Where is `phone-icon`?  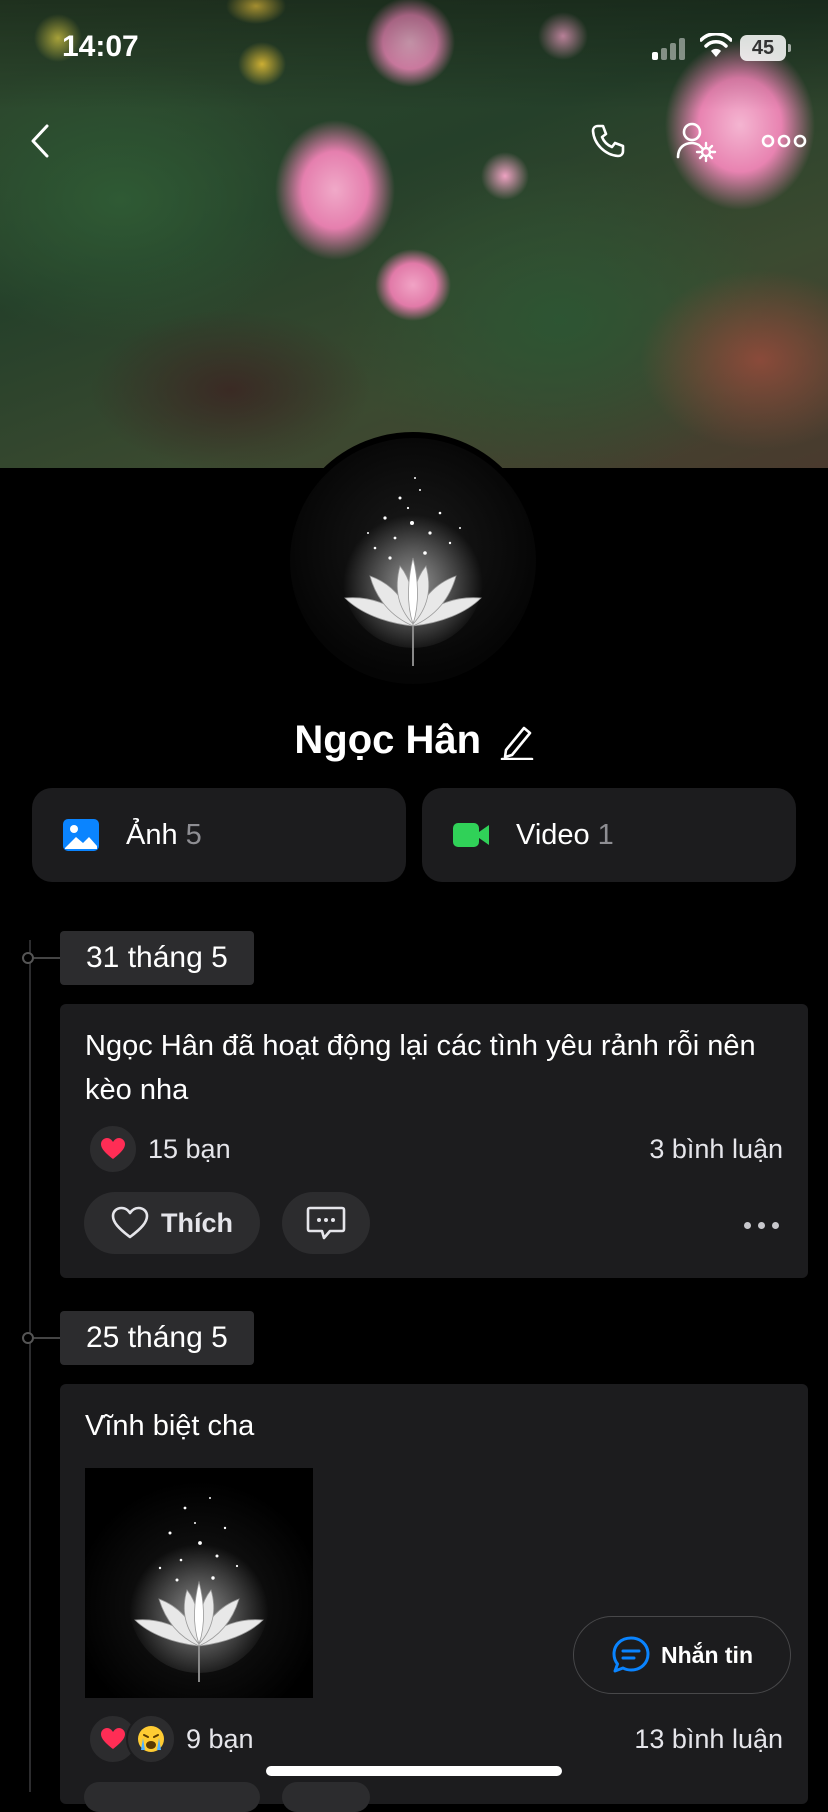 phone-icon is located at coordinates (608, 141).